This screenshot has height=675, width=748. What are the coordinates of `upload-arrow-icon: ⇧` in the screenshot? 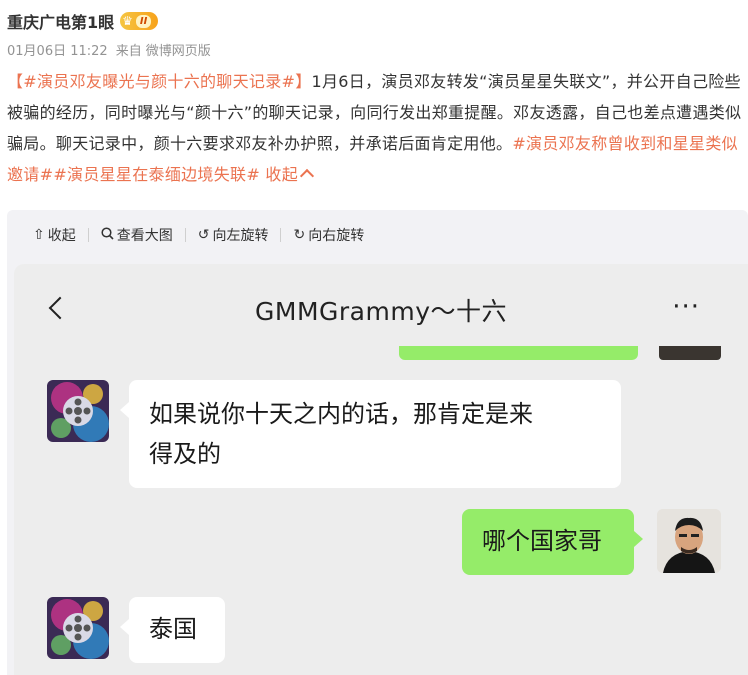 It's located at (39, 235).